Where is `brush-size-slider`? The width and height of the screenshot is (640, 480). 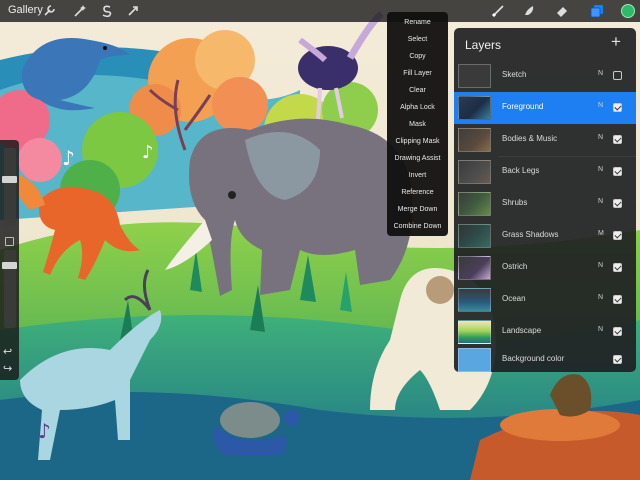 brush-size-slider is located at coordinates (9, 187).